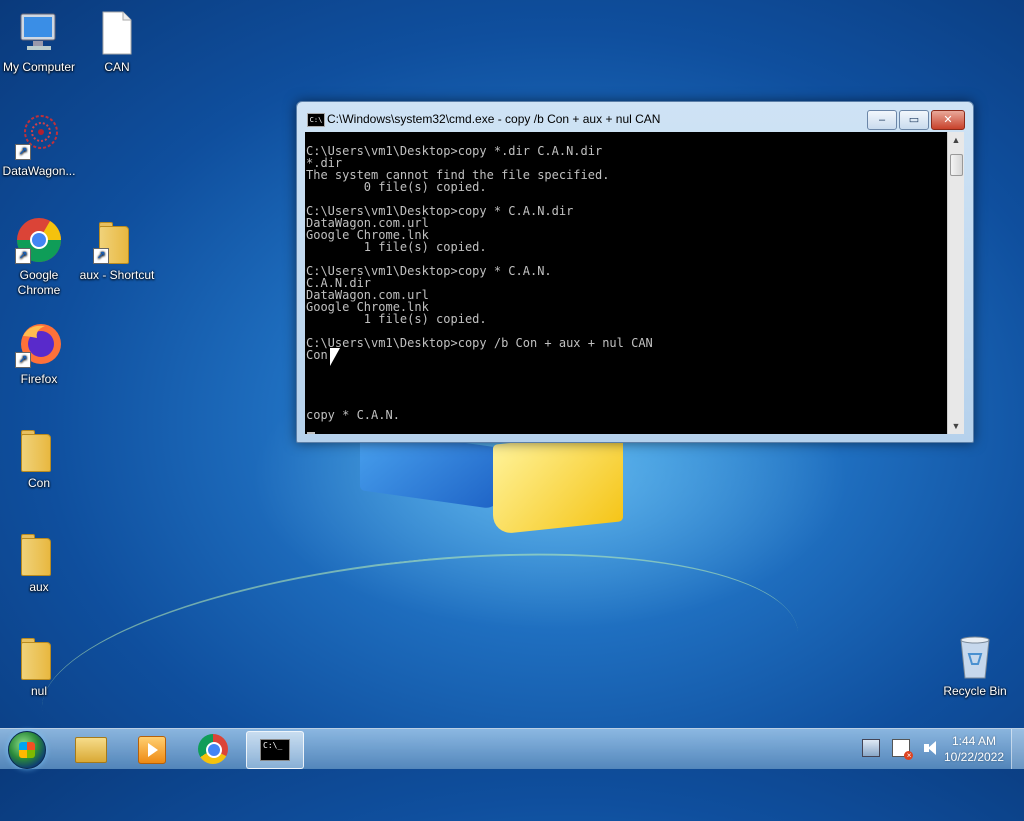 The image size is (1024, 821). Describe the element at coordinates (956, 426) in the screenshot. I see `scroll-down-arrow-icon: ▼` at that location.